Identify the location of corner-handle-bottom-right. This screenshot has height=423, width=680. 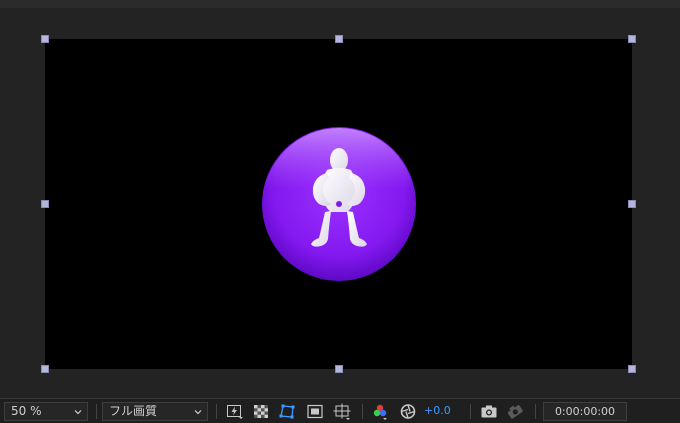
(632, 369).